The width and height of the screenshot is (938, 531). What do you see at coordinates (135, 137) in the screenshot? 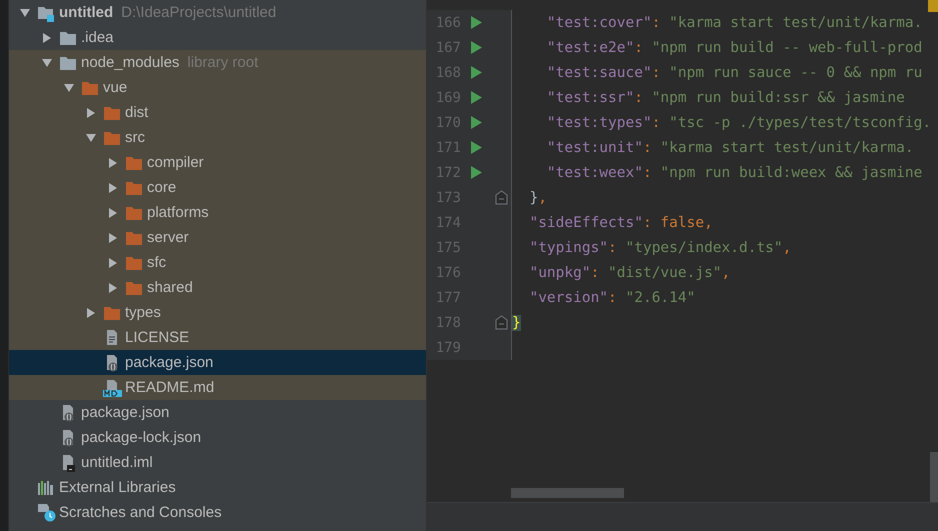
I see `tree-item-label: src` at bounding box center [135, 137].